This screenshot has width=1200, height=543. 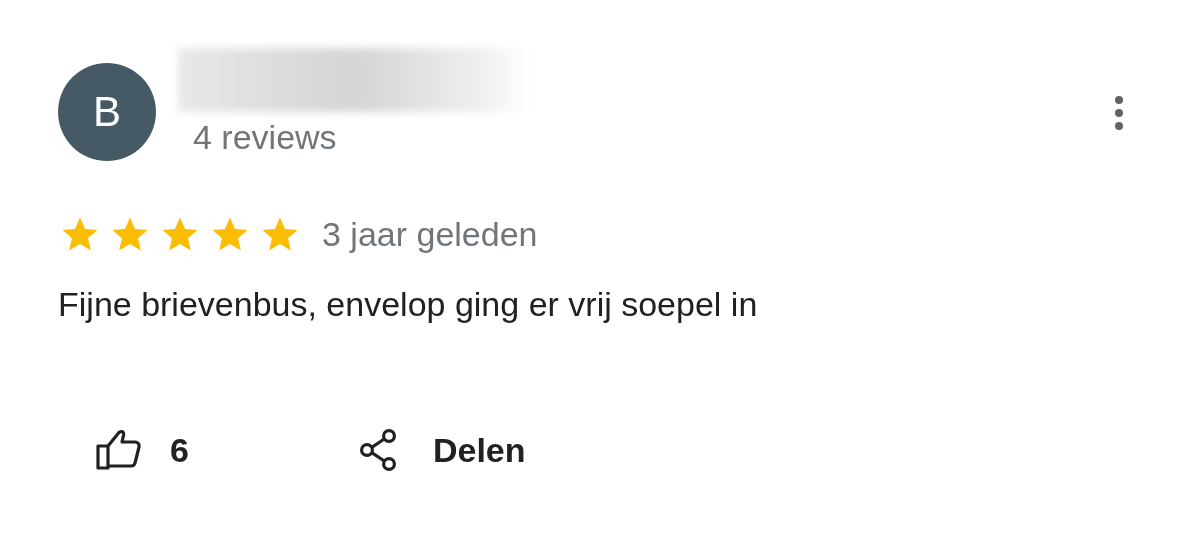 What do you see at coordinates (378, 450) in the screenshot?
I see `share-icon` at bounding box center [378, 450].